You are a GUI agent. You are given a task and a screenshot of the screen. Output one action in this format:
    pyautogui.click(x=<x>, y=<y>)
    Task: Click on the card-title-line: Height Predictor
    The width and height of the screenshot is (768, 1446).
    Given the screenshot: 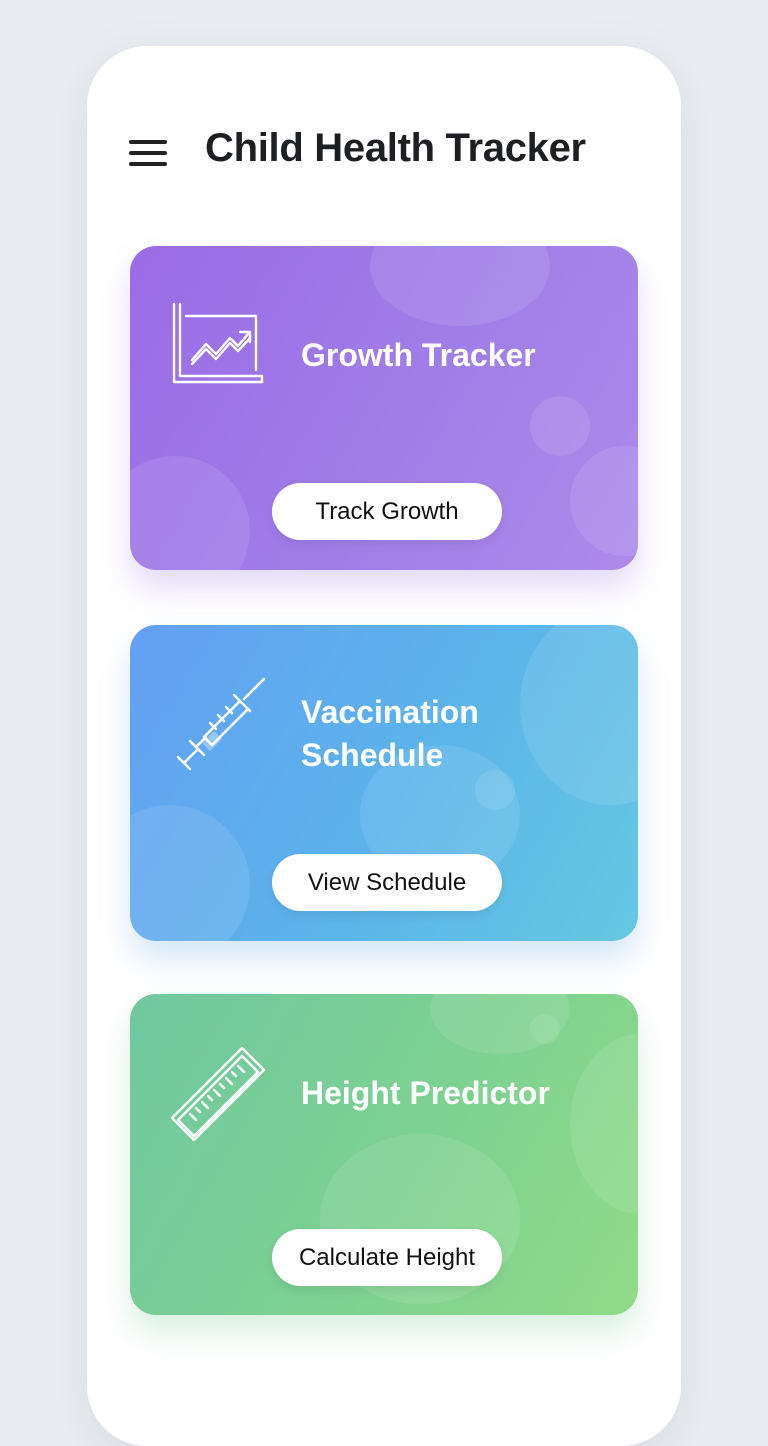 What is the action you would take?
    pyautogui.click(x=425, y=1093)
    